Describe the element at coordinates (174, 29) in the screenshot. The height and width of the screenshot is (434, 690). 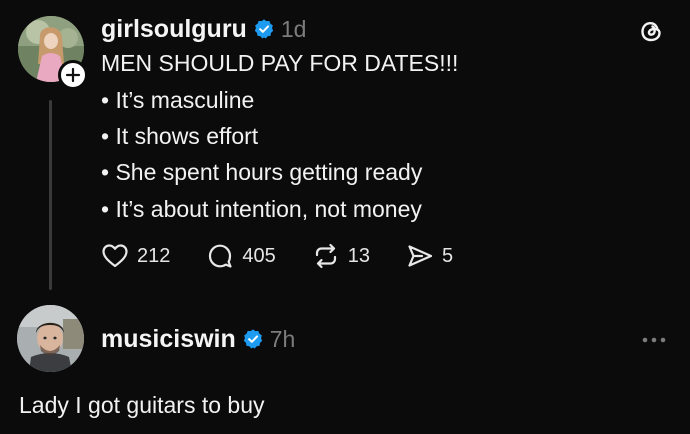
I see `post-username: girlsoulguru` at that location.